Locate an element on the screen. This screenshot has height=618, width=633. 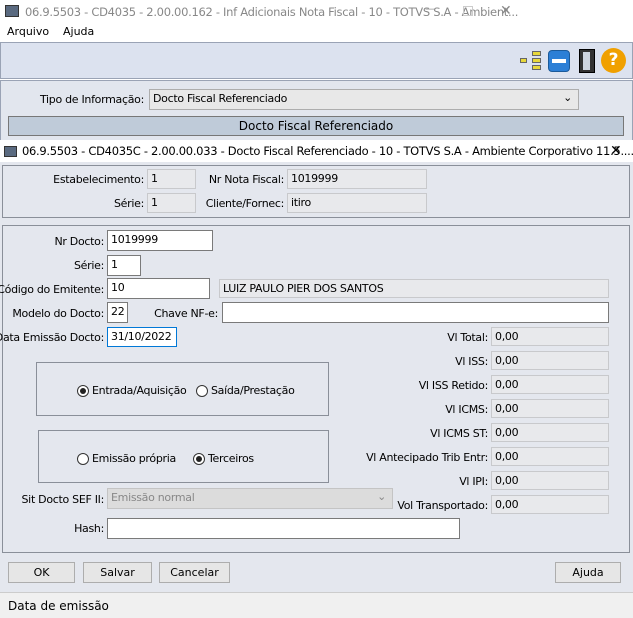
radio-emissao-propria: Emissão própria is located at coordinates (126, 458).